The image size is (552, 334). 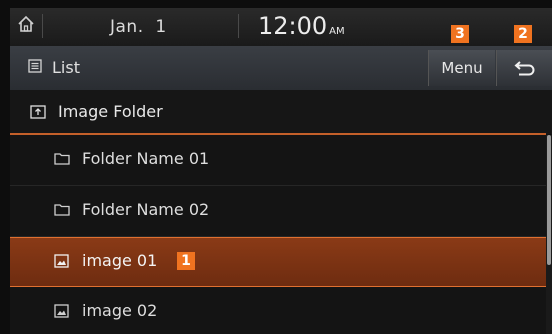 What do you see at coordinates (120, 260) in the screenshot?
I see `list-item-label: image 01` at bounding box center [120, 260].